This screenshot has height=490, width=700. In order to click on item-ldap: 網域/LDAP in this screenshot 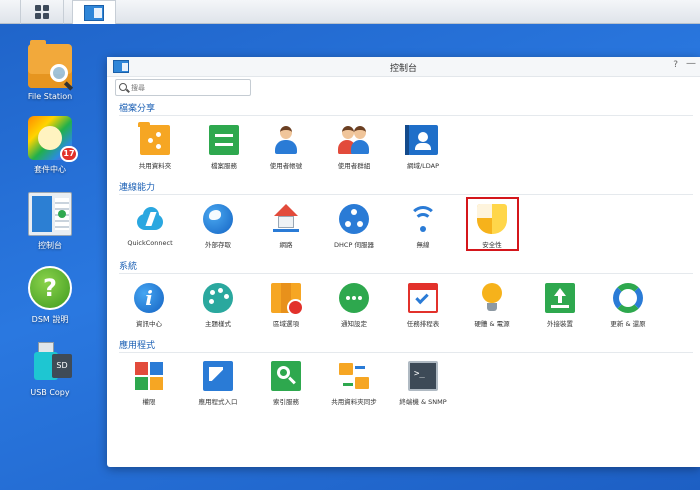, I will do `click(423, 147)`.